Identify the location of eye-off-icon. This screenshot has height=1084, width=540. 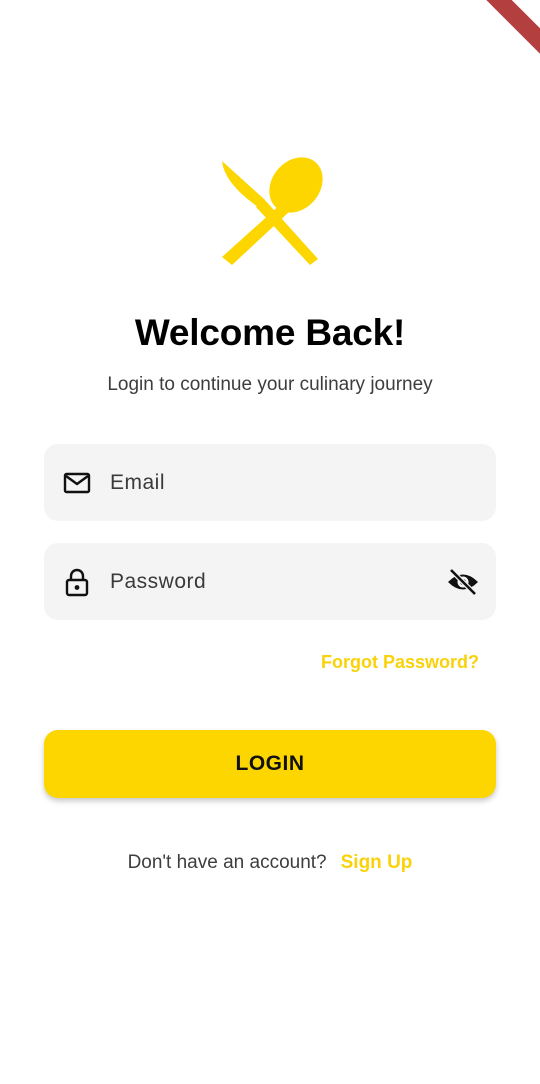
(463, 582).